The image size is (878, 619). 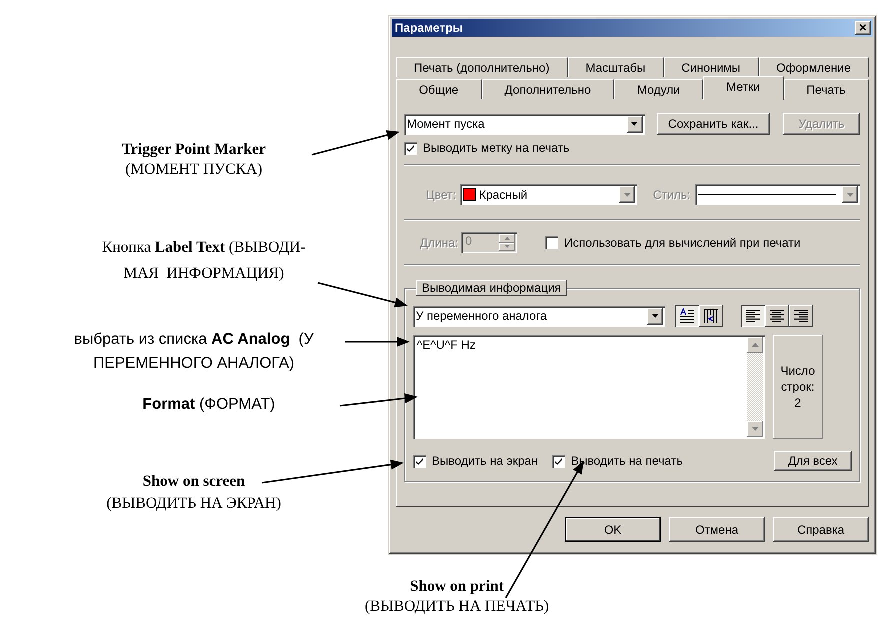 What do you see at coordinates (194, 482) in the screenshot?
I see `annotation-text: Show on screen` at bounding box center [194, 482].